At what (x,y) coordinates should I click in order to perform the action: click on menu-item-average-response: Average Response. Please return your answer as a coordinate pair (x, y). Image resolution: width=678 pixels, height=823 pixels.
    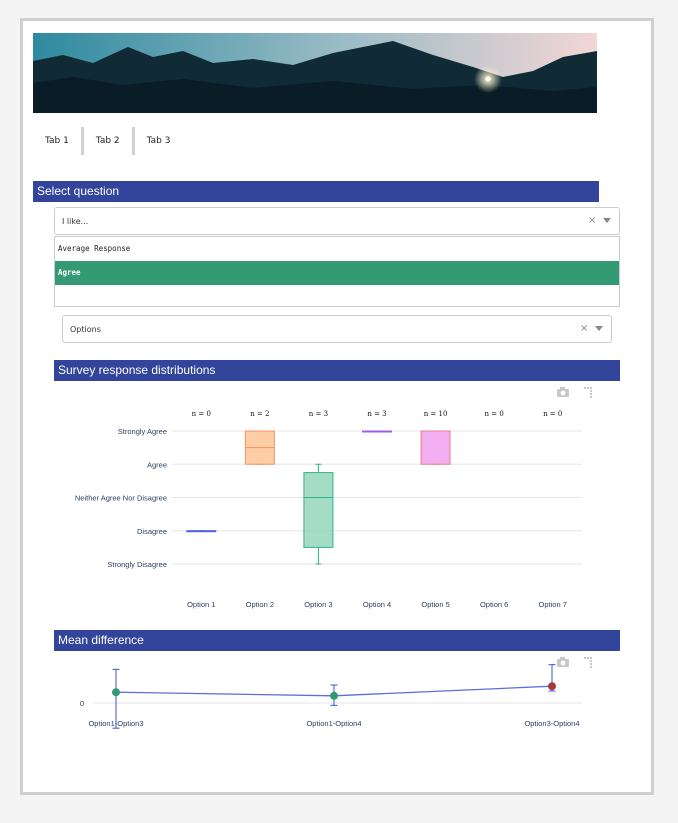
    Looking at the image, I should click on (337, 249).